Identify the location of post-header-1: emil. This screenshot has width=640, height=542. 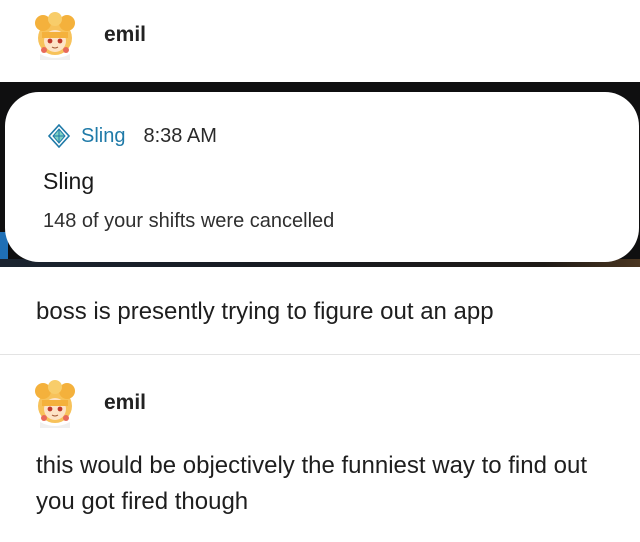
(88, 35).